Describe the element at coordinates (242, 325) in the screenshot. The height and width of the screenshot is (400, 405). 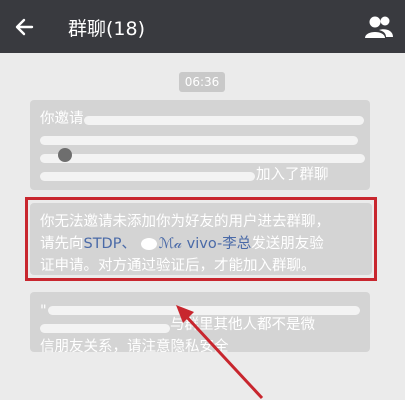
I see `notice3-line2: 与群里其他人都不是微` at that location.